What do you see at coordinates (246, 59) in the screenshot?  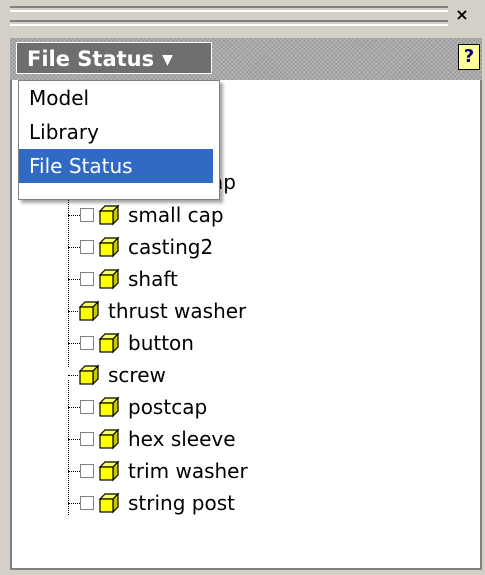 I see `browser-header: File Status ▼ ?` at bounding box center [246, 59].